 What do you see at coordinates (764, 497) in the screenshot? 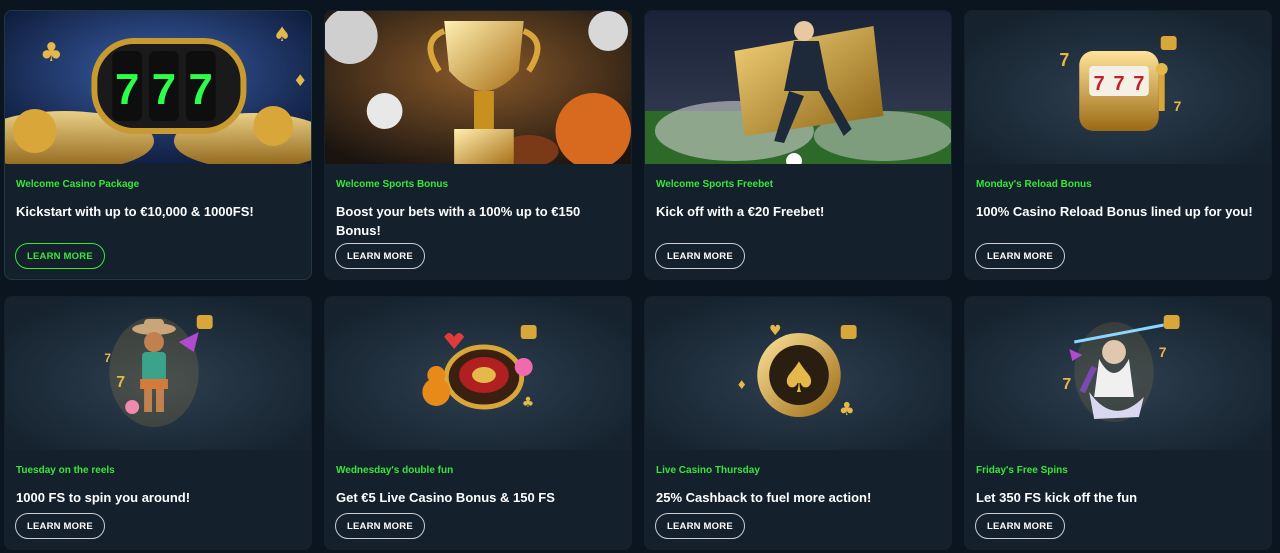
I see `promo-title: 25% Cashback to fuel more action!` at bounding box center [764, 497].